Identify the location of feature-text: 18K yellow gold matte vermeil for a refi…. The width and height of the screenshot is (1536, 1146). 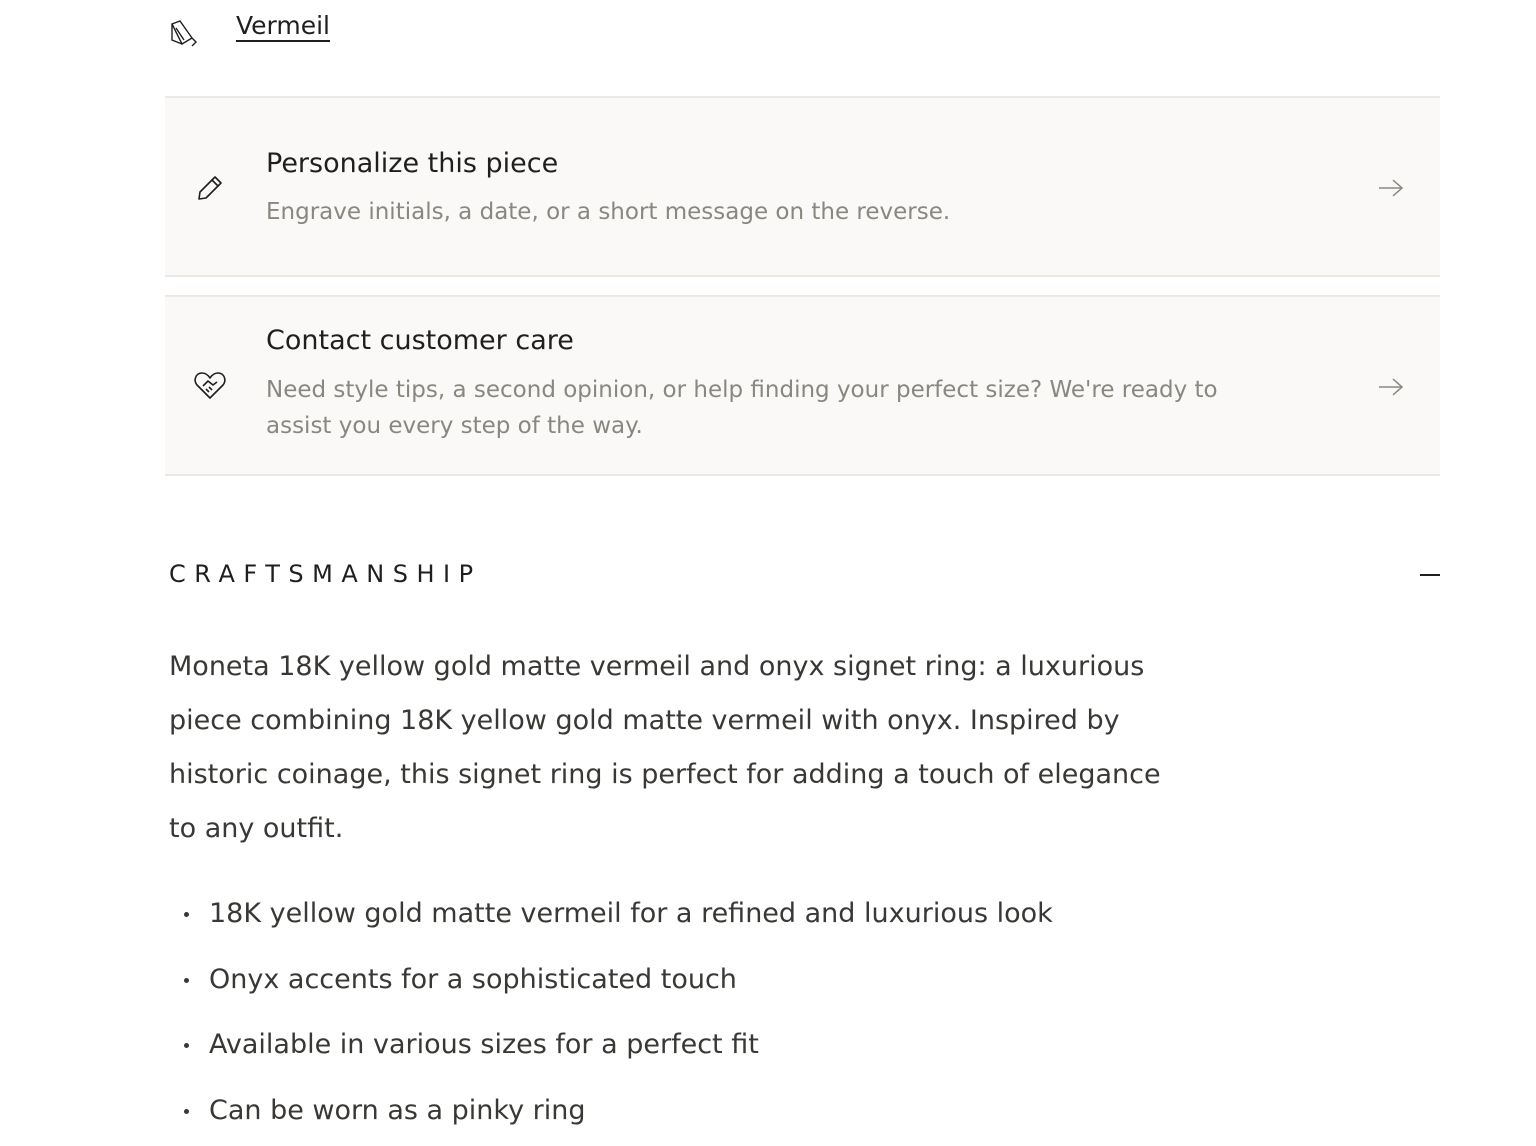
(631, 913).